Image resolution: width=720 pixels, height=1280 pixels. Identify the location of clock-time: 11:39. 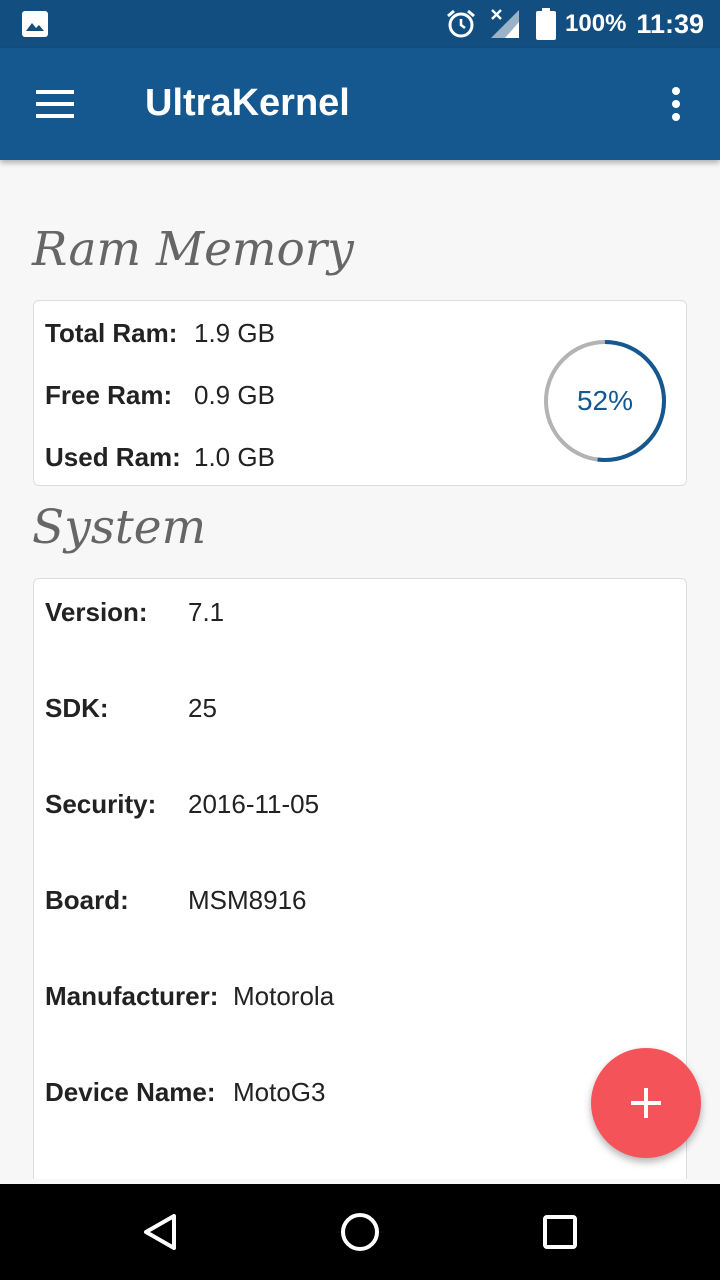
(670, 23).